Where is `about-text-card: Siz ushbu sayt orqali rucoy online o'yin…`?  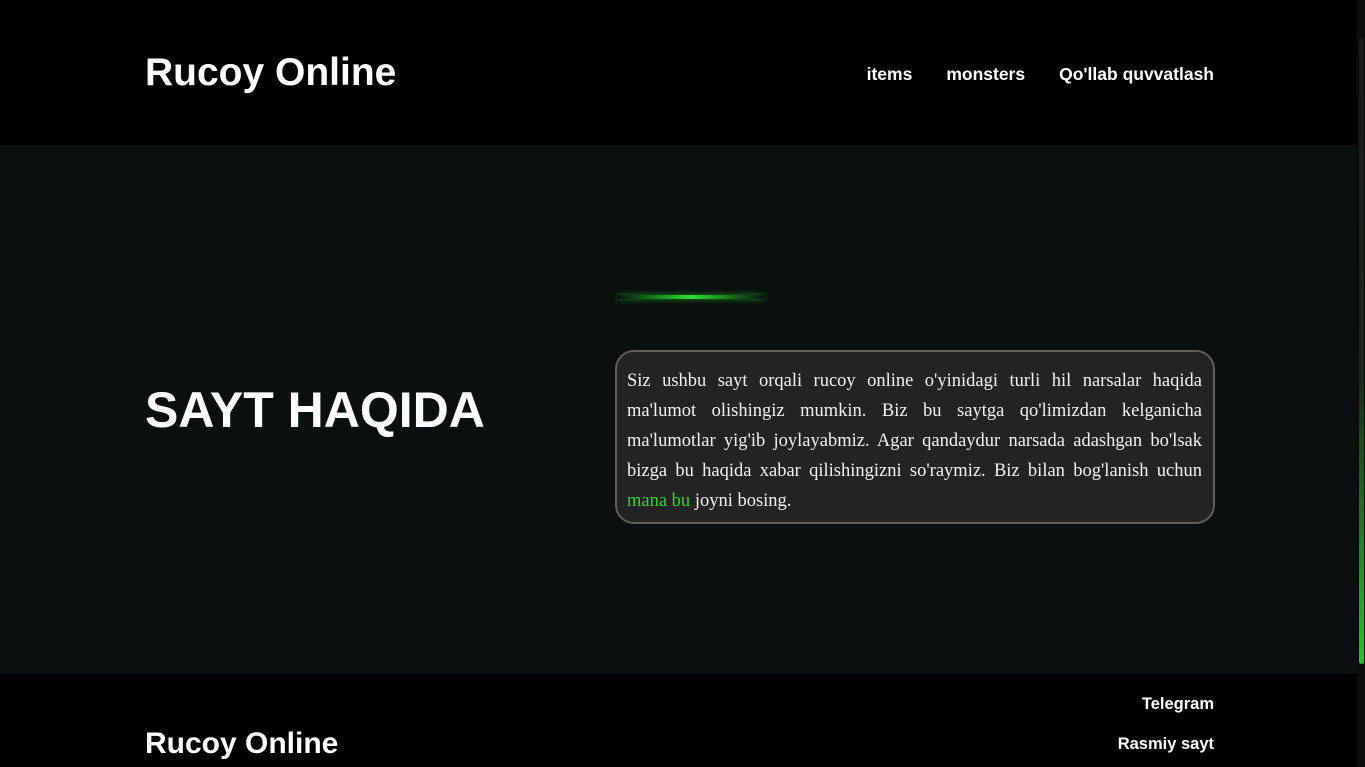
about-text-card: Siz ushbu sayt orqali rucoy online o'yin… is located at coordinates (915, 437).